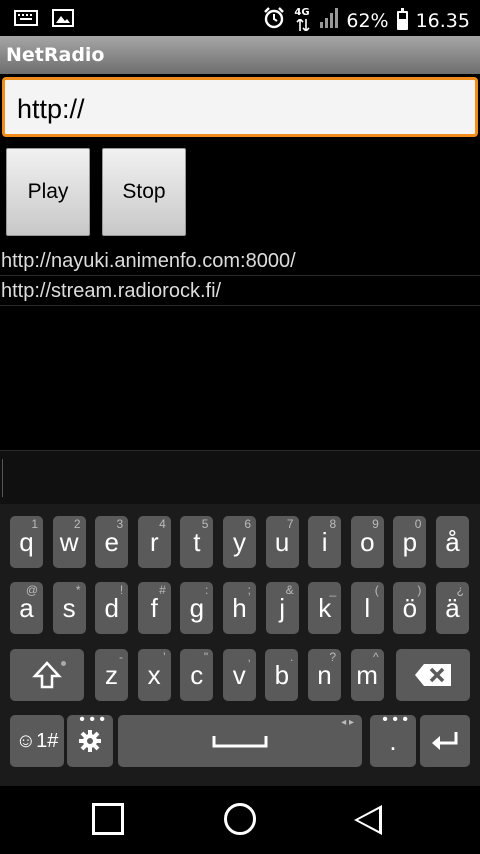  What do you see at coordinates (63, 20) in the screenshot?
I see `image-icon` at bounding box center [63, 20].